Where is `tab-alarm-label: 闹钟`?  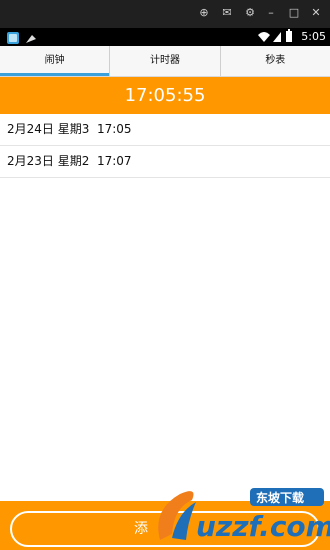 tab-alarm-label: 闹钟 is located at coordinates (54, 60).